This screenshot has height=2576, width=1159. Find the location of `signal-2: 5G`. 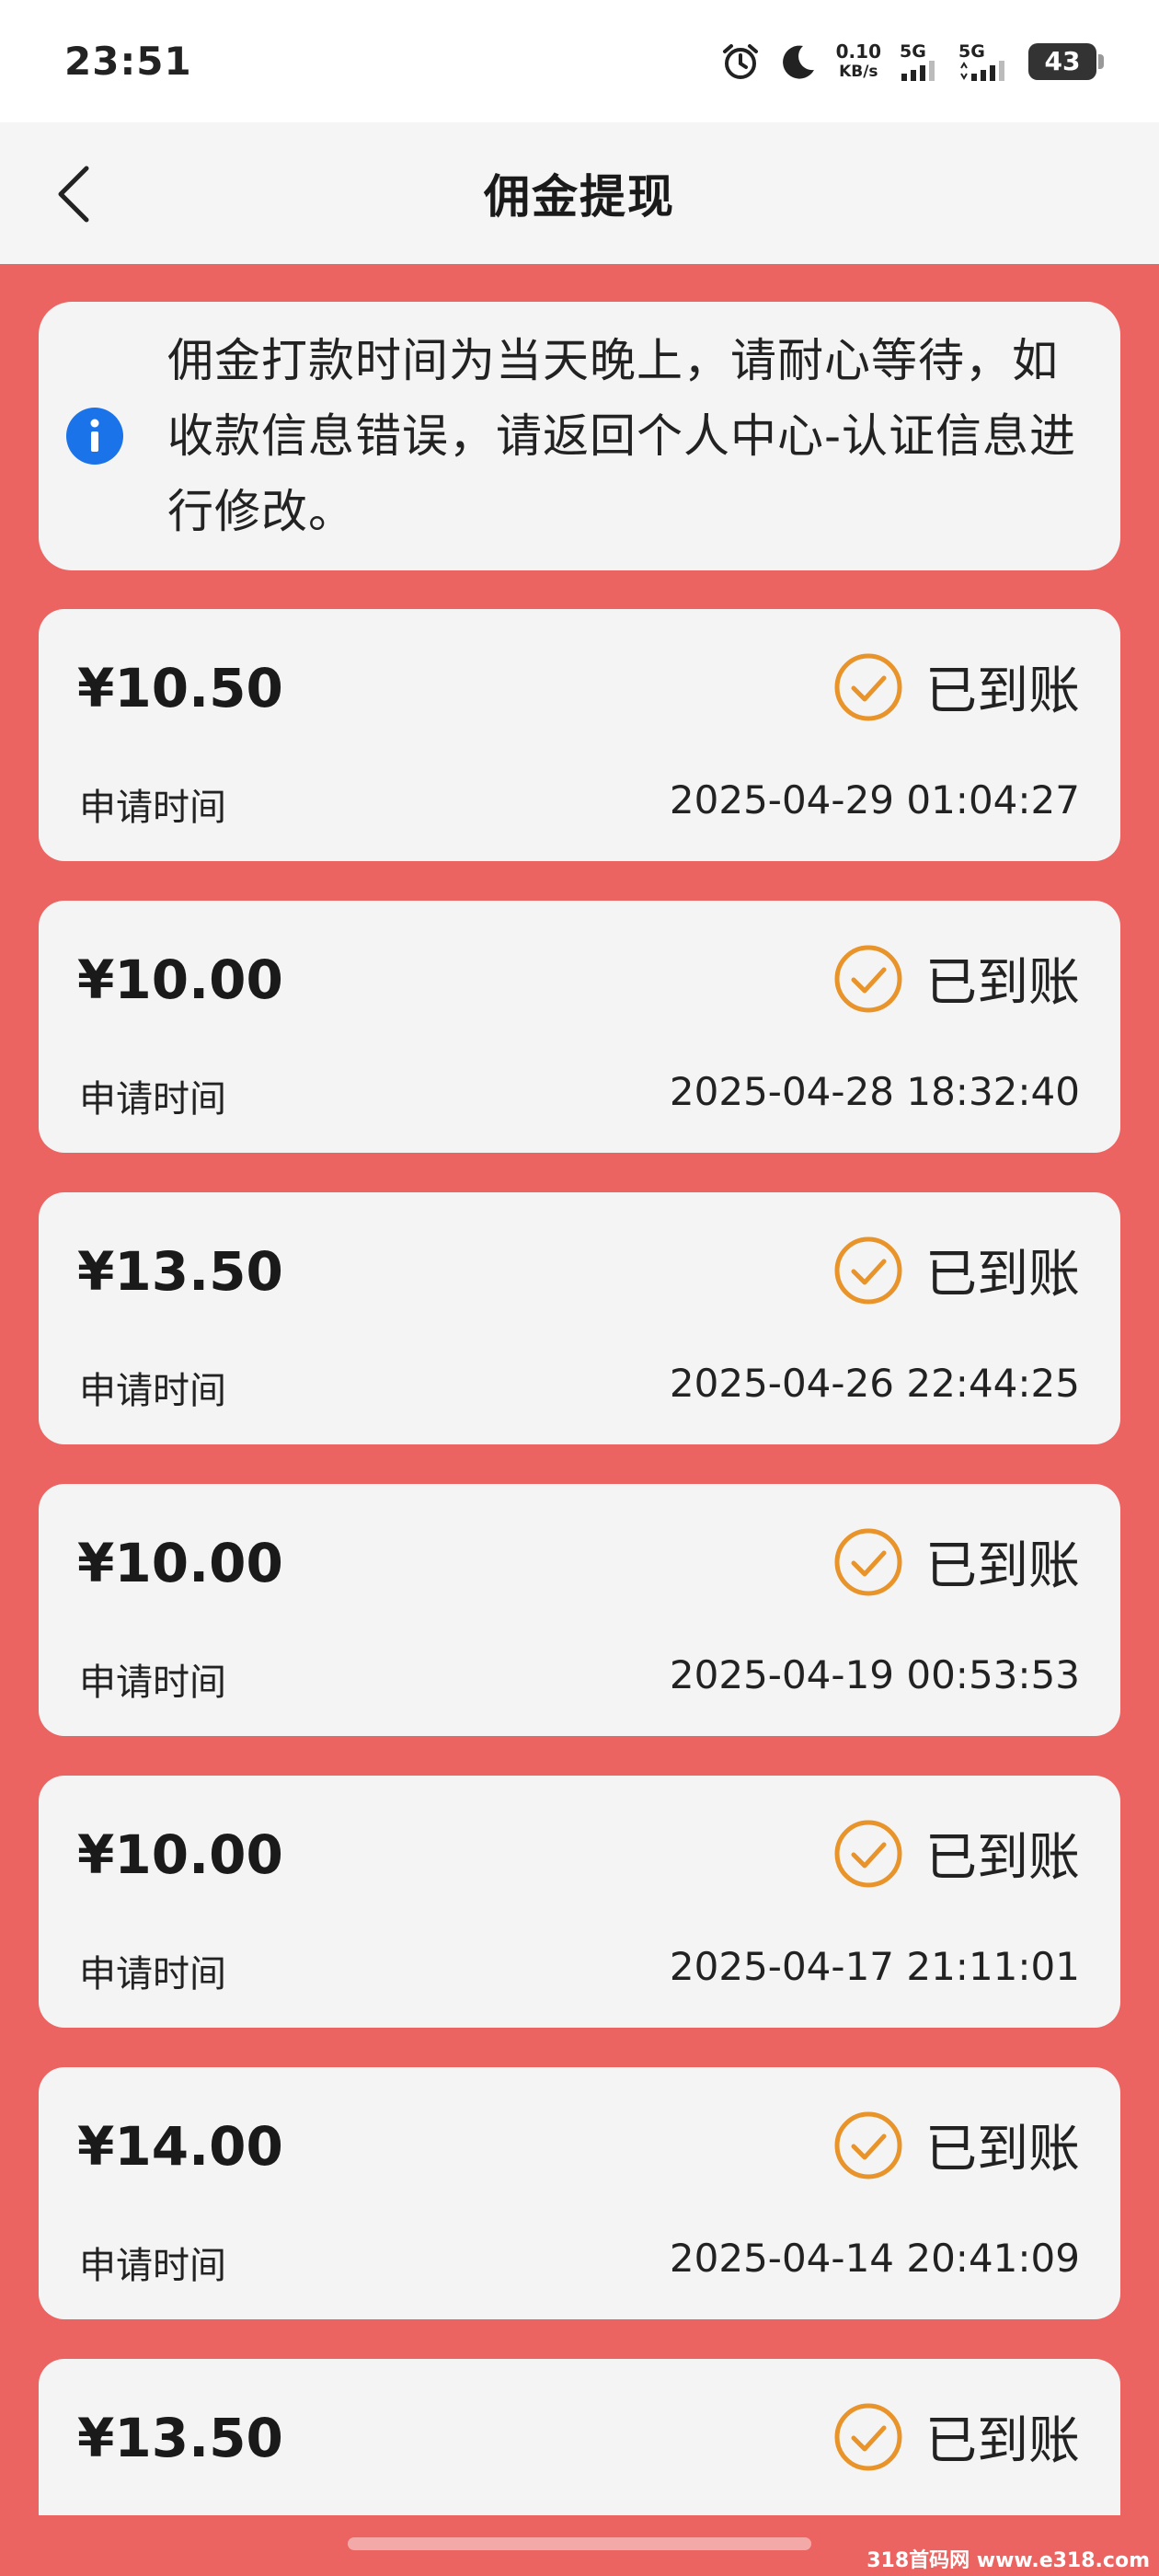

signal-2: 5G is located at coordinates (984, 61).